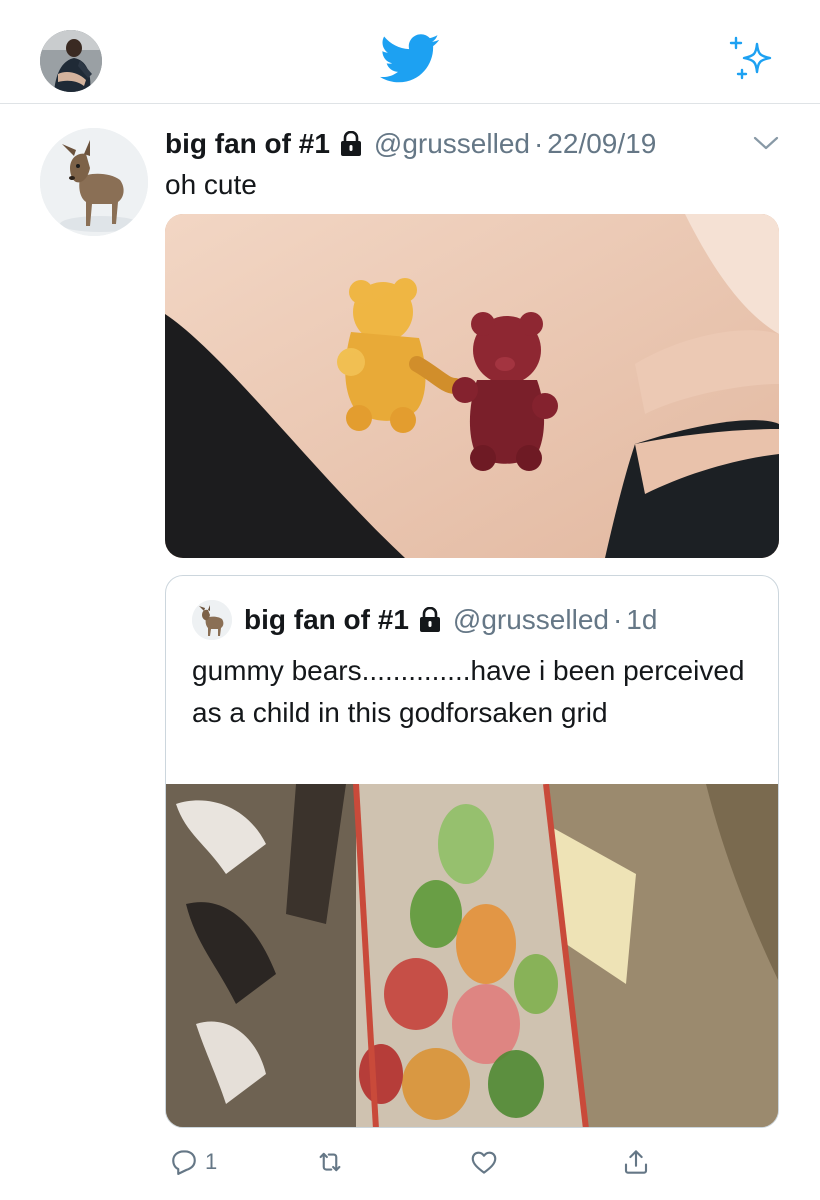 The height and width of the screenshot is (1200, 820). Describe the element at coordinates (326, 619) in the screenshot. I see `quoted-author-display-name: big fan of #1` at that location.